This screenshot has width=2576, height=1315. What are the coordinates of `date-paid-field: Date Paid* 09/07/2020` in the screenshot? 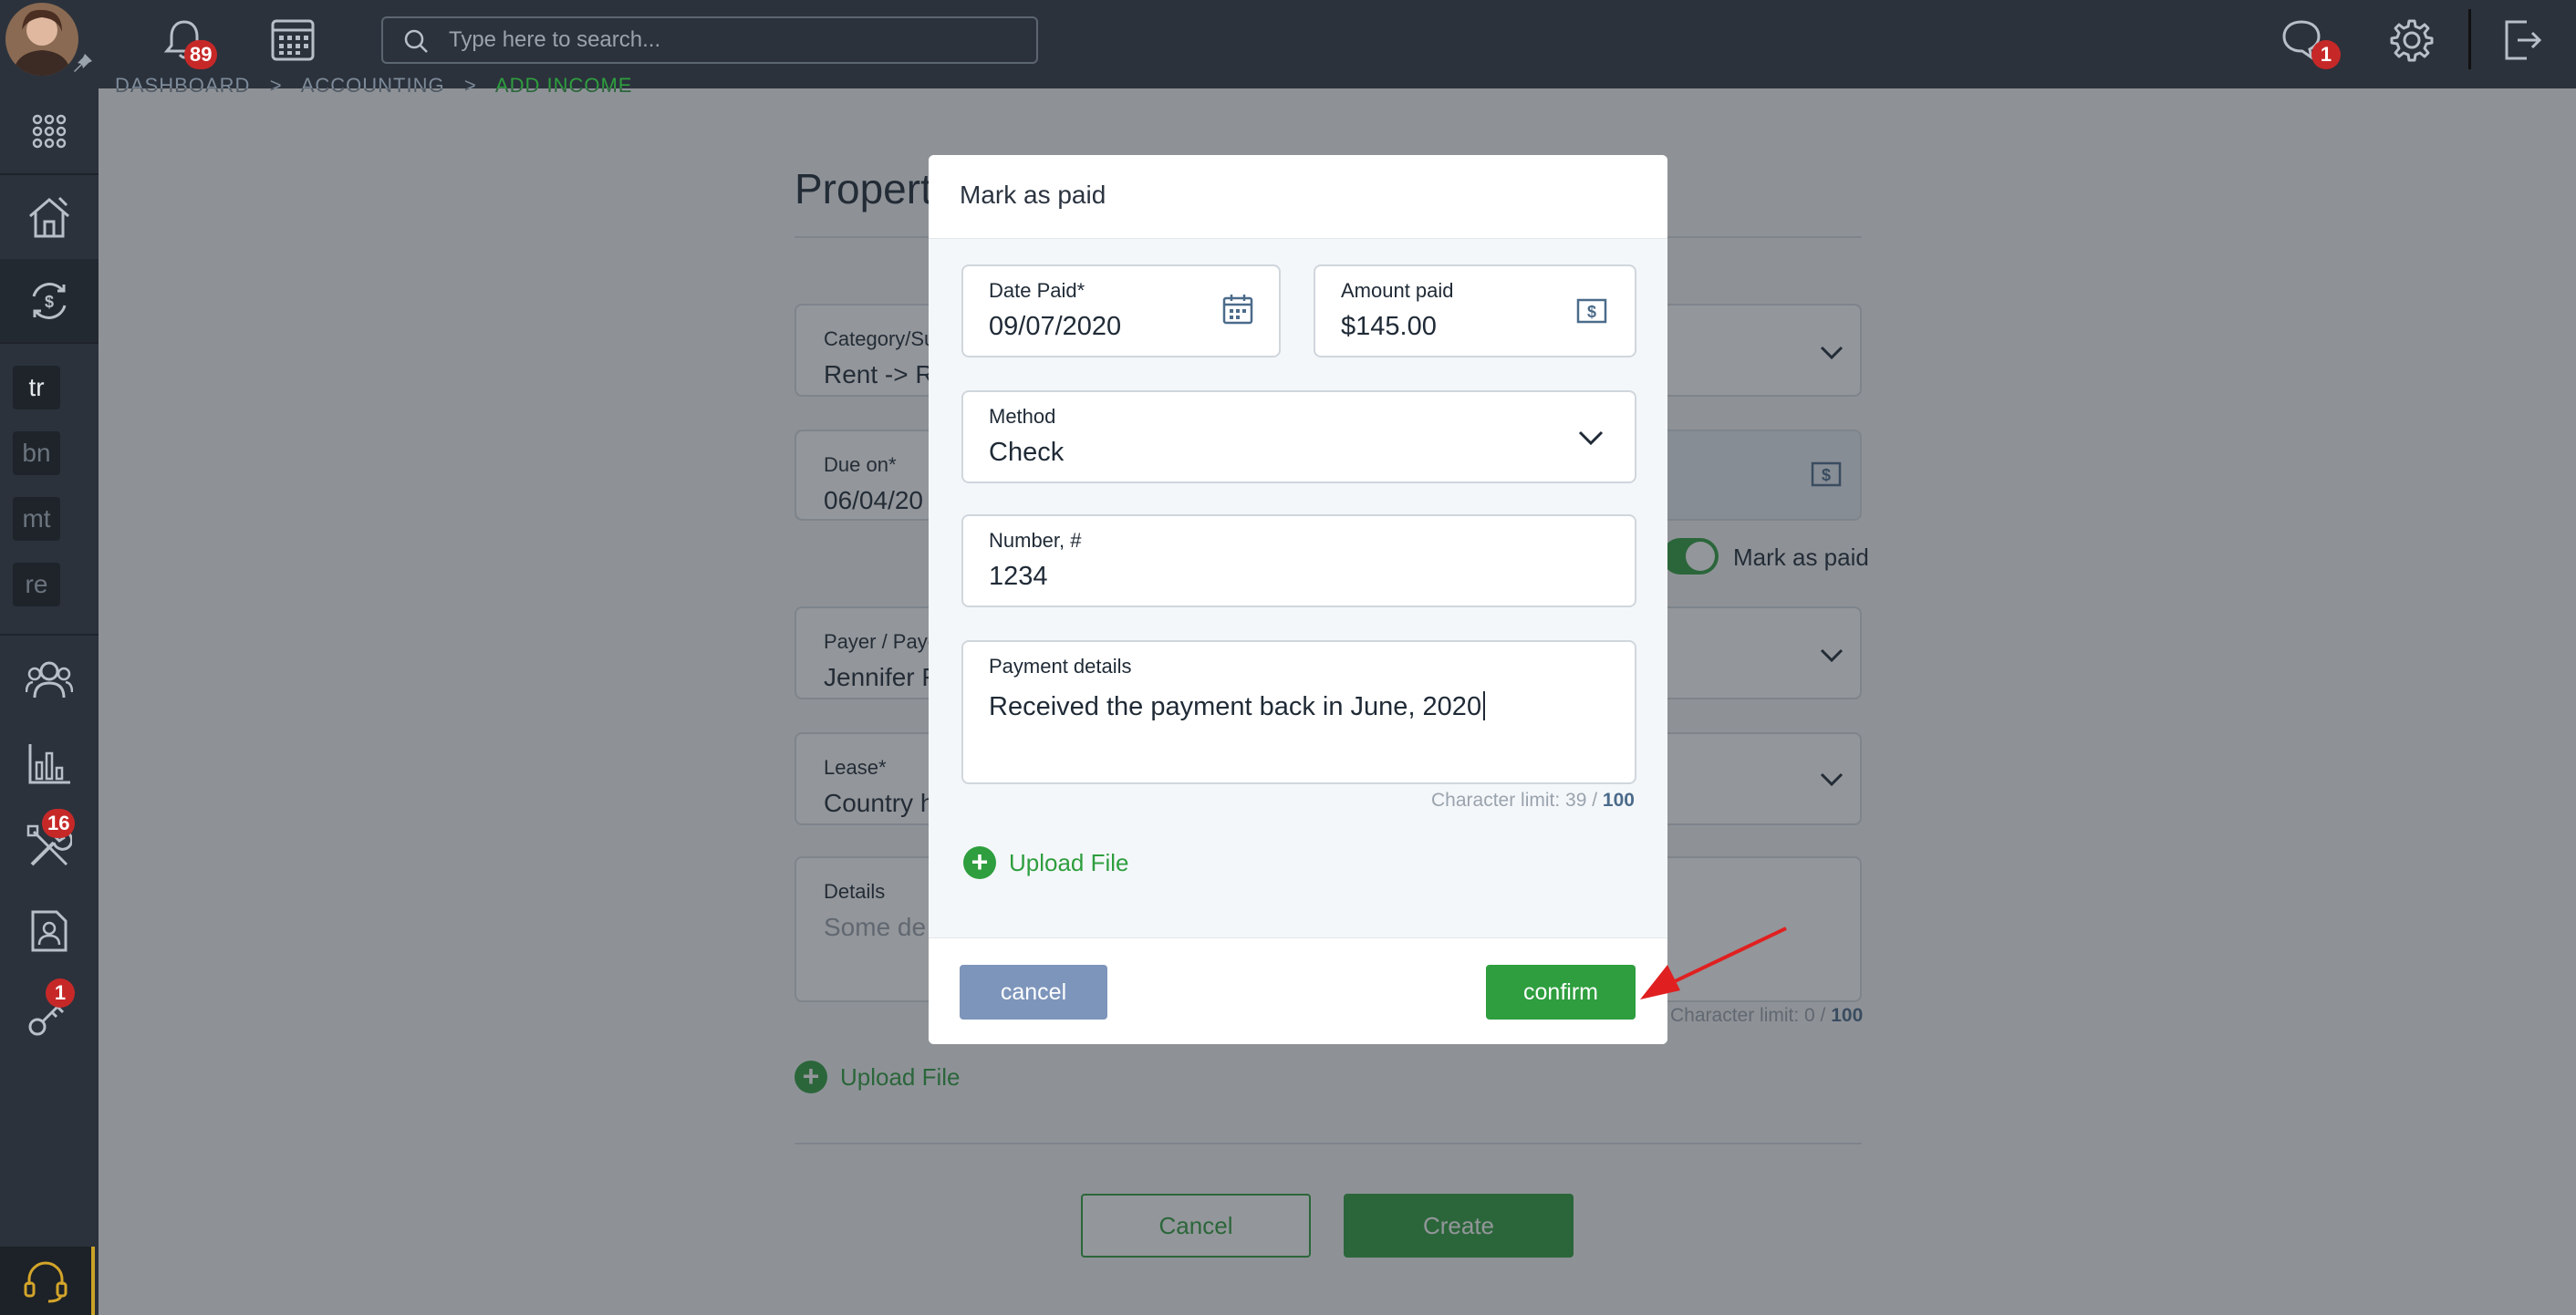 It's located at (1121, 310).